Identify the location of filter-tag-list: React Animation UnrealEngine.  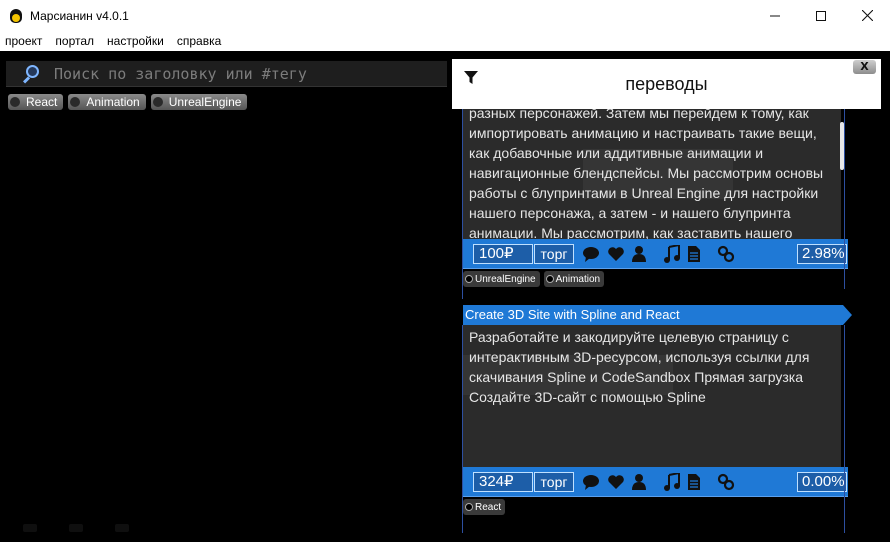
(130, 102).